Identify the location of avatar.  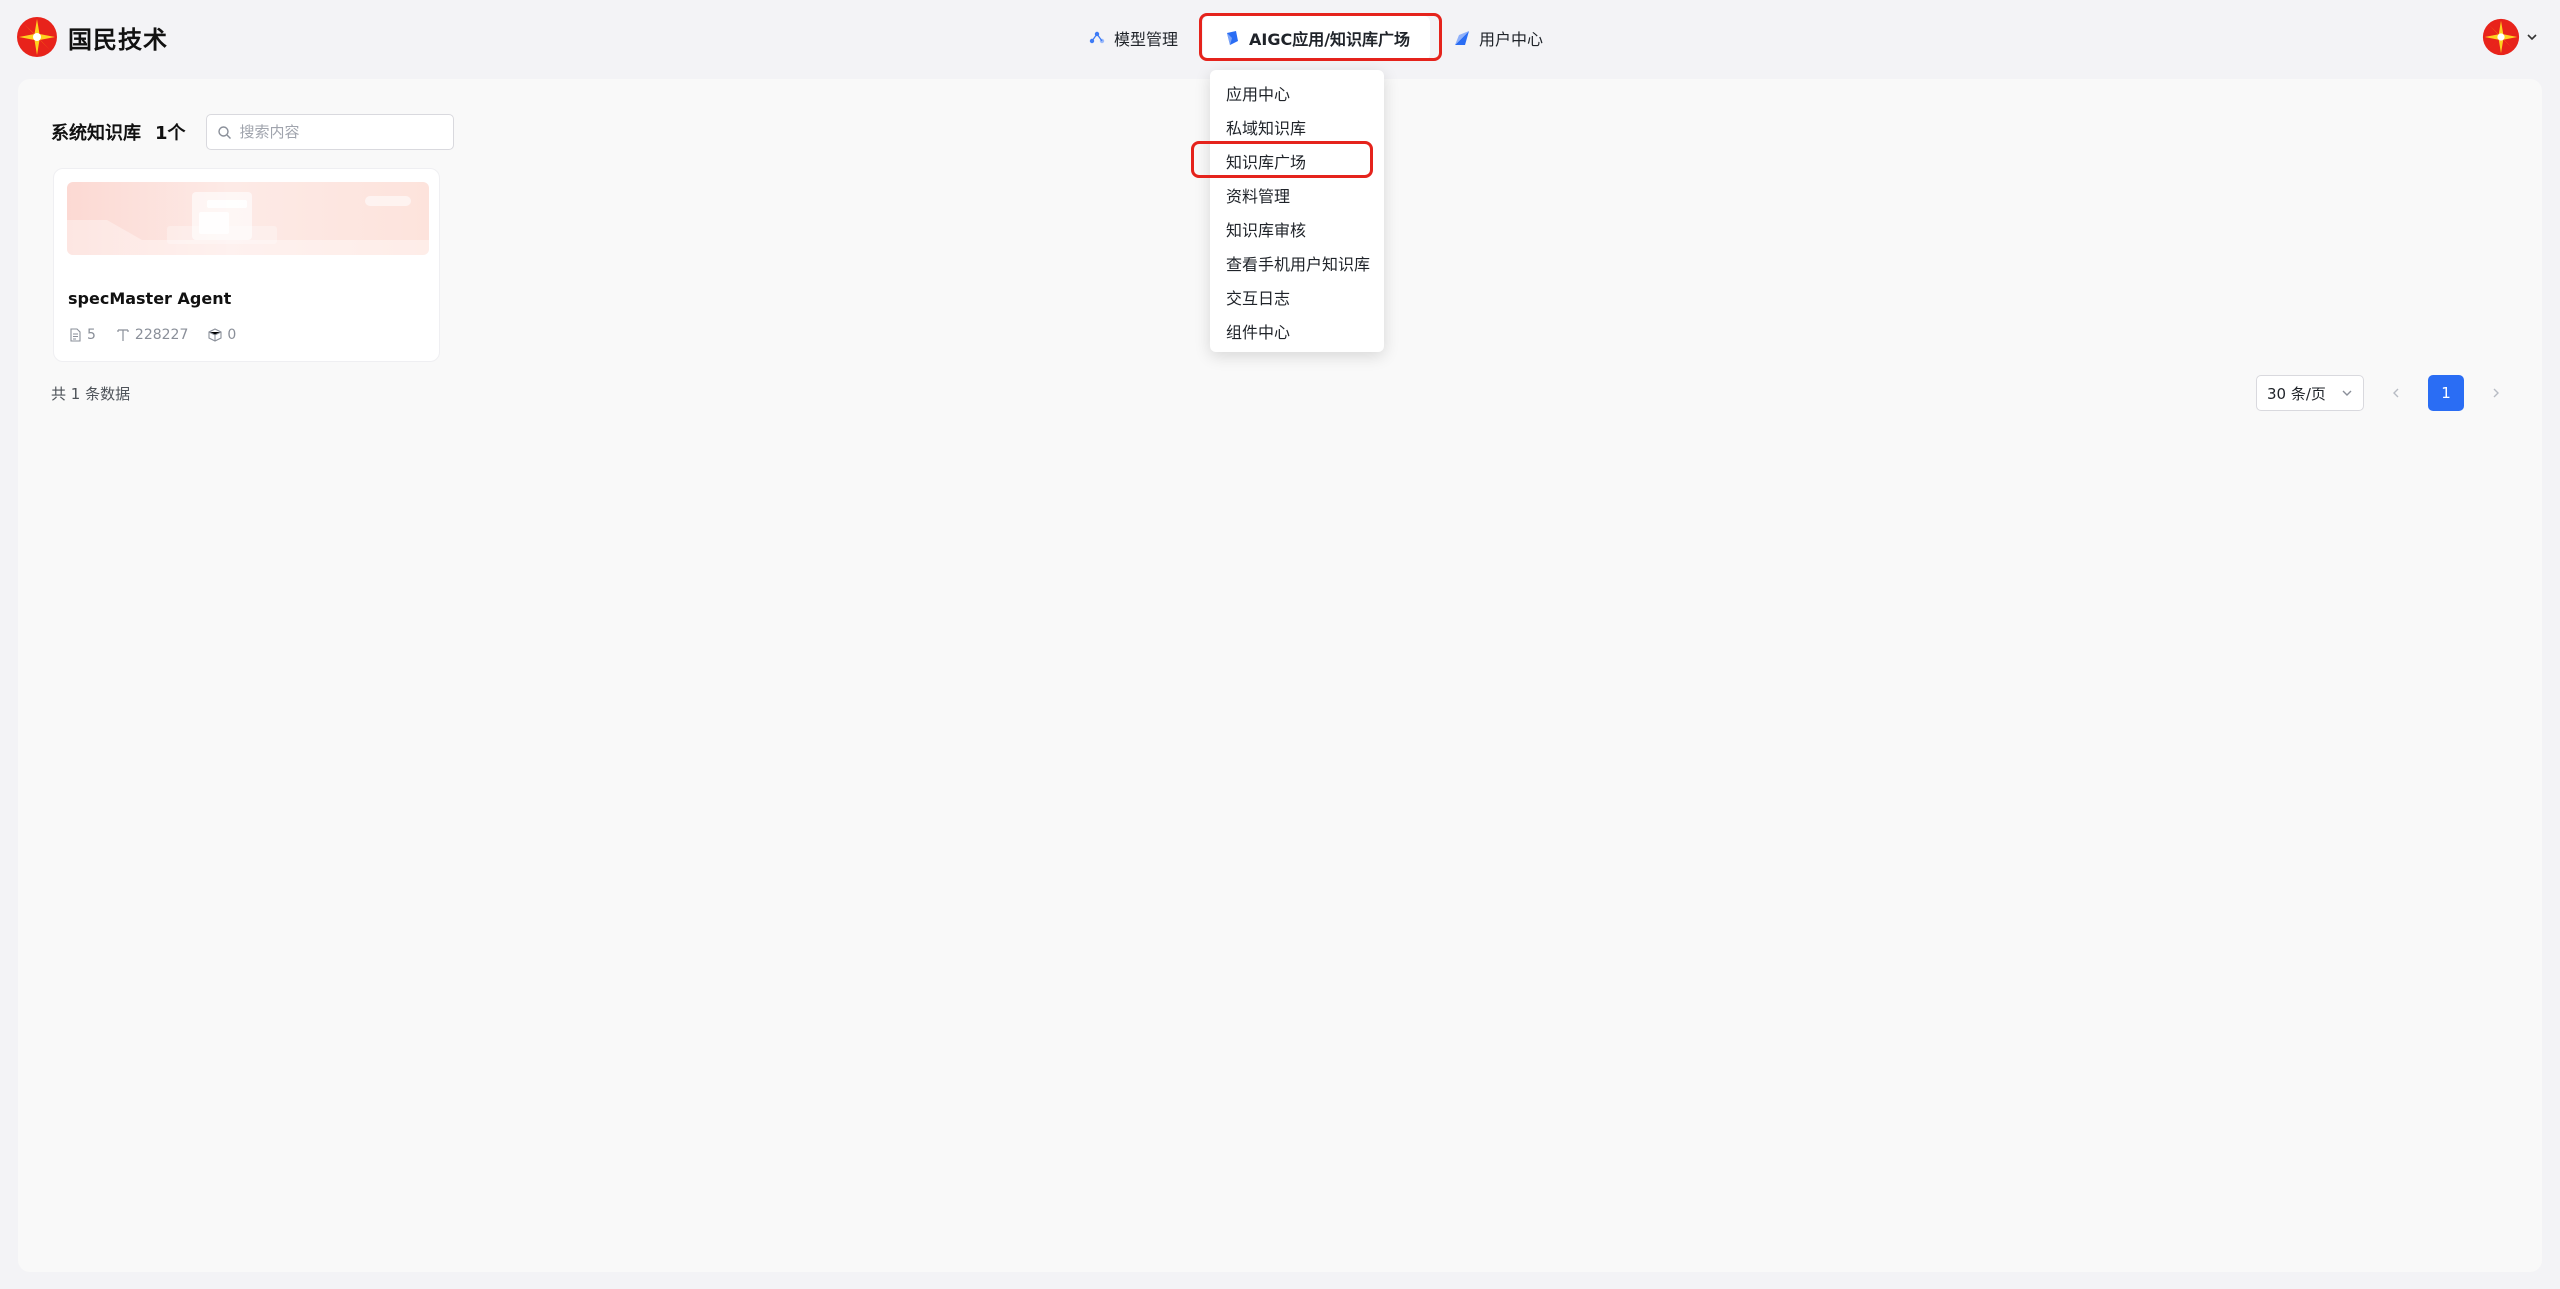
(2501, 37).